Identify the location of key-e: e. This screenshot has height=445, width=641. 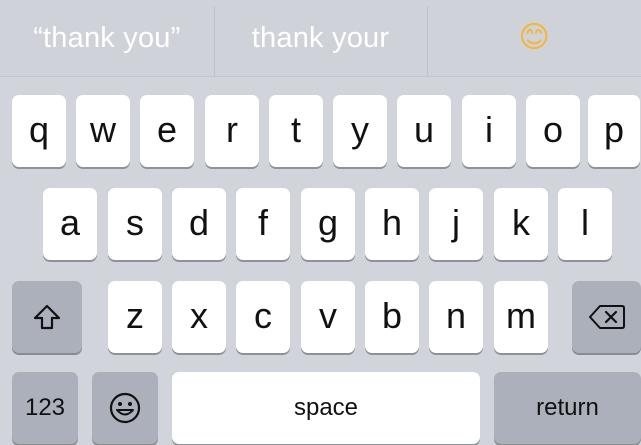
(167, 131).